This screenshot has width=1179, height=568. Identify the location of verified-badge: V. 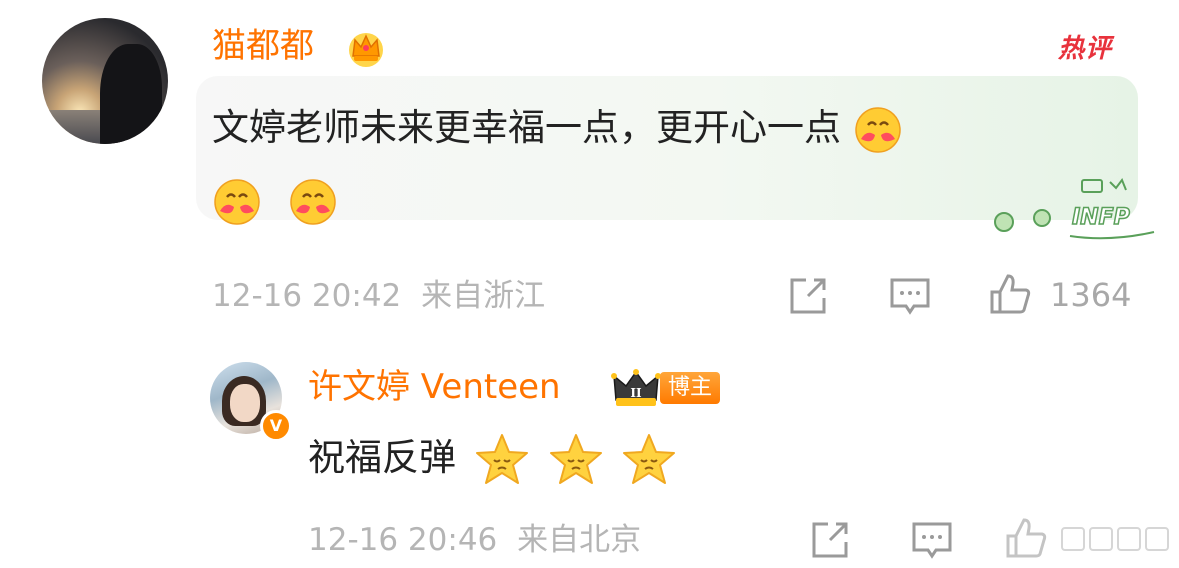
(276, 426).